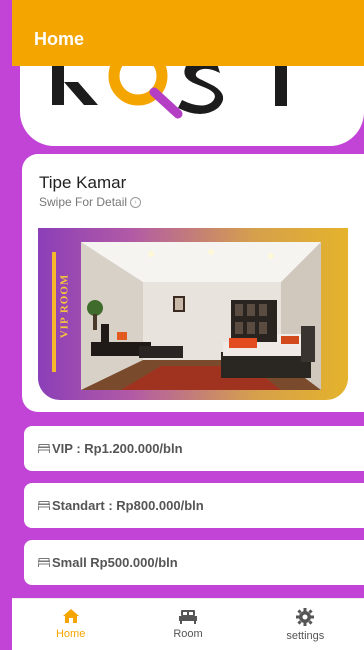  What do you see at coordinates (54, 312) in the screenshot?
I see `banner-accent-bar` at bounding box center [54, 312].